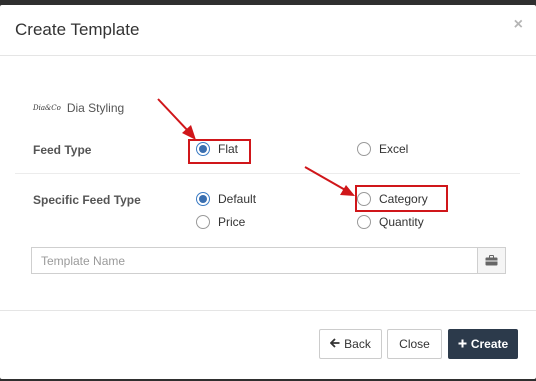  I want to click on modal-title: Create Template, so click(77, 29).